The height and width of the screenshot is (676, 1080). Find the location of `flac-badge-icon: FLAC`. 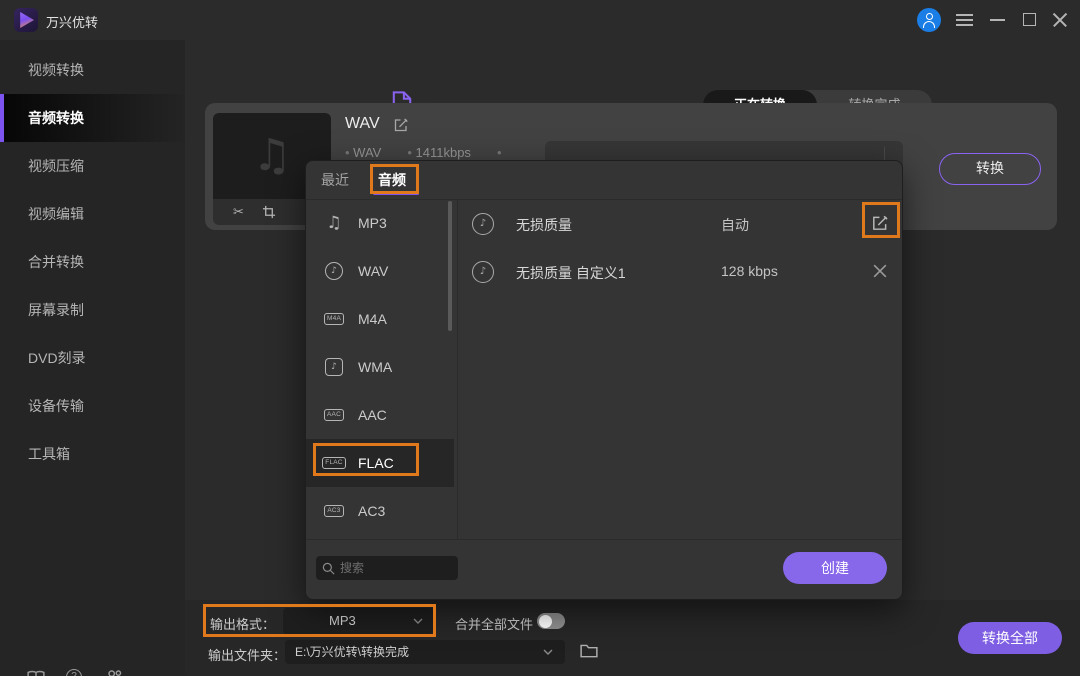

flac-badge-icon: FLAC is located at coordinates (334, 463).